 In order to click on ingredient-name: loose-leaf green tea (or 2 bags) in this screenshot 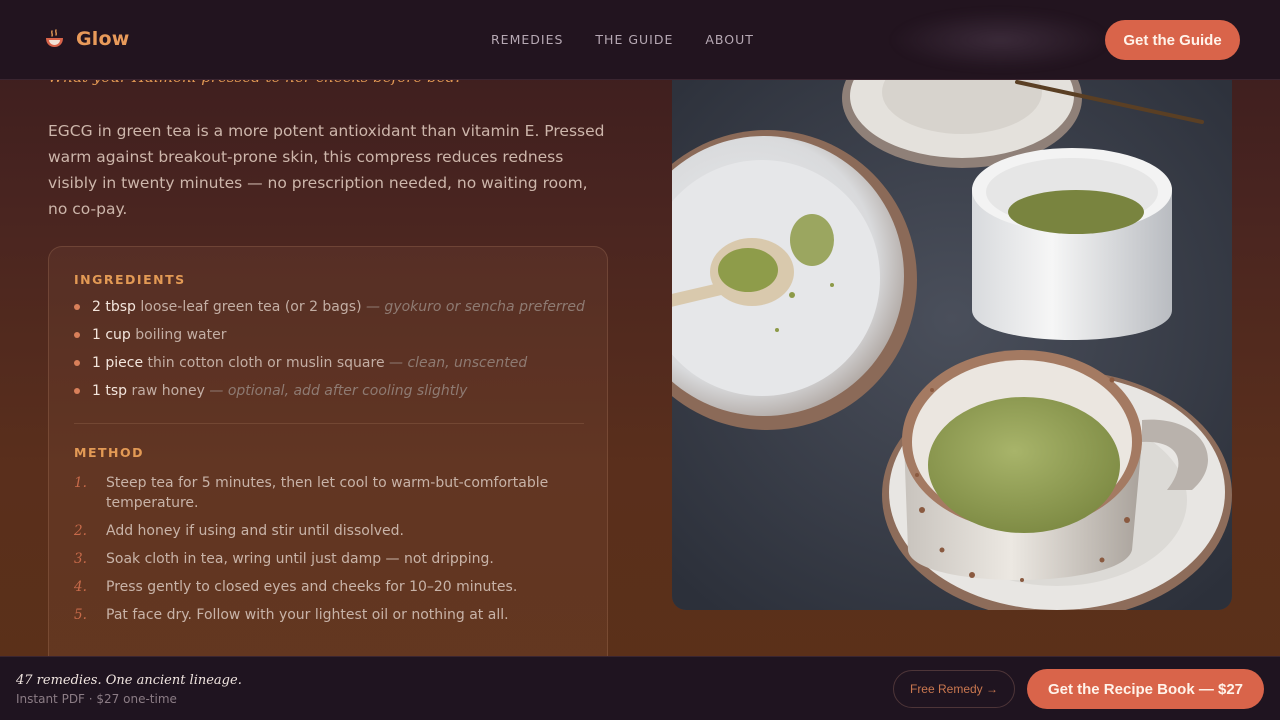, I will do `click(248, 307)`.